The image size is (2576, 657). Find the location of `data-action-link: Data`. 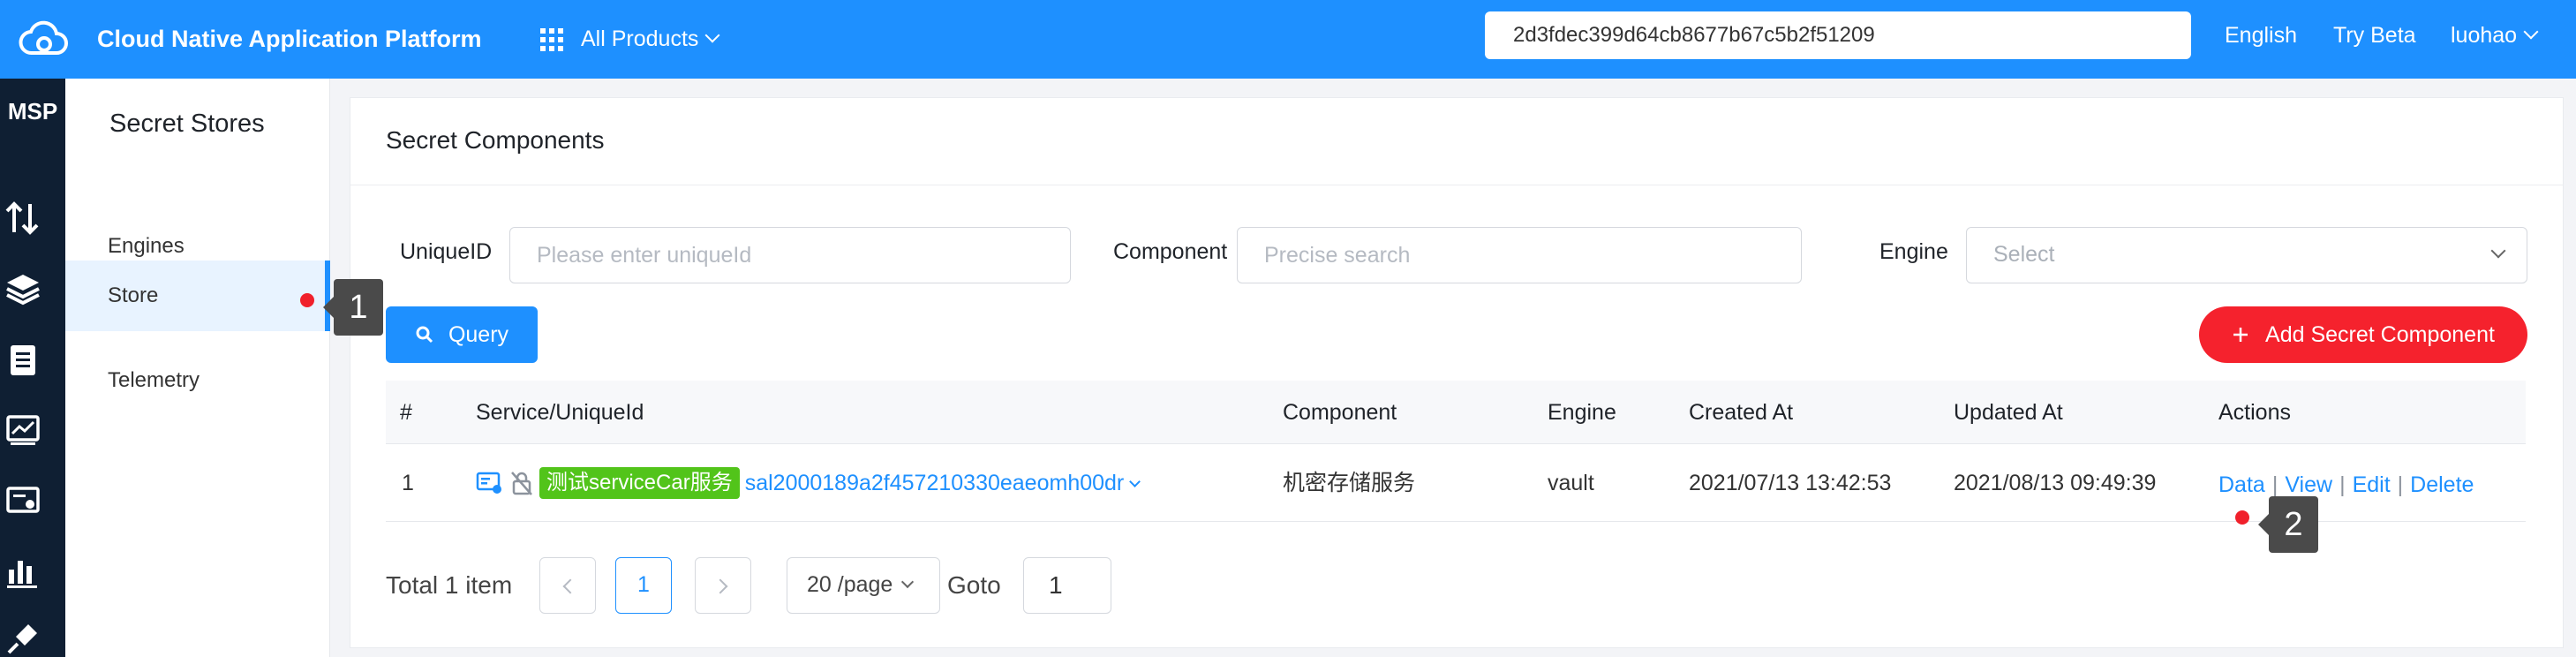

data-action-link: Data is located at coordinates (2242, 484).